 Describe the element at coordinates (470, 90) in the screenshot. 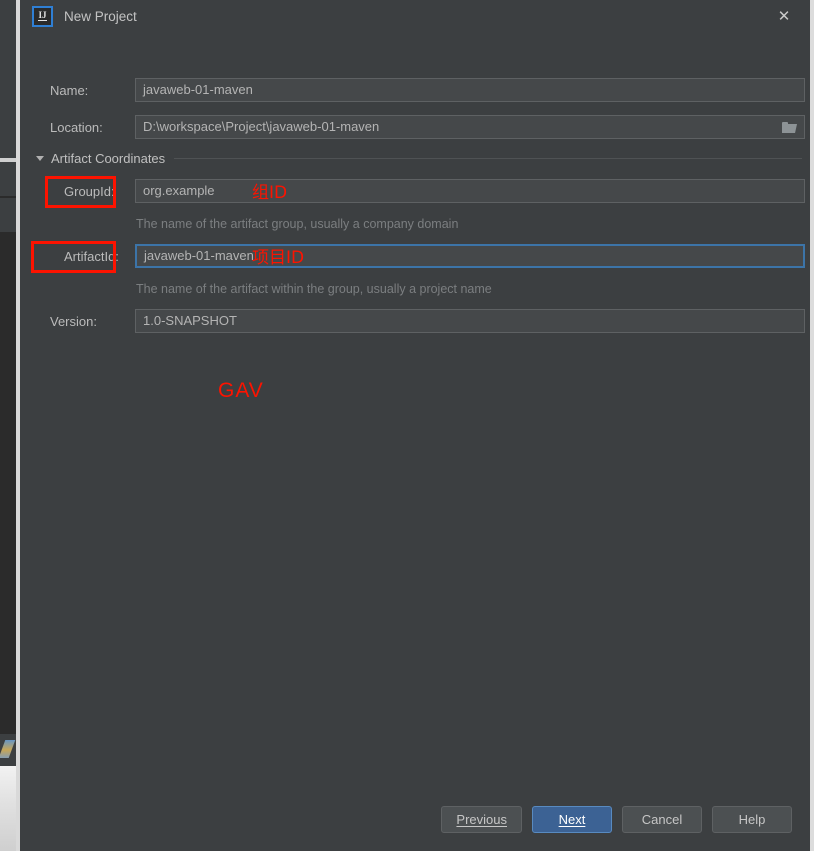

I see `name-input: javaweb-01-maven` at that location.